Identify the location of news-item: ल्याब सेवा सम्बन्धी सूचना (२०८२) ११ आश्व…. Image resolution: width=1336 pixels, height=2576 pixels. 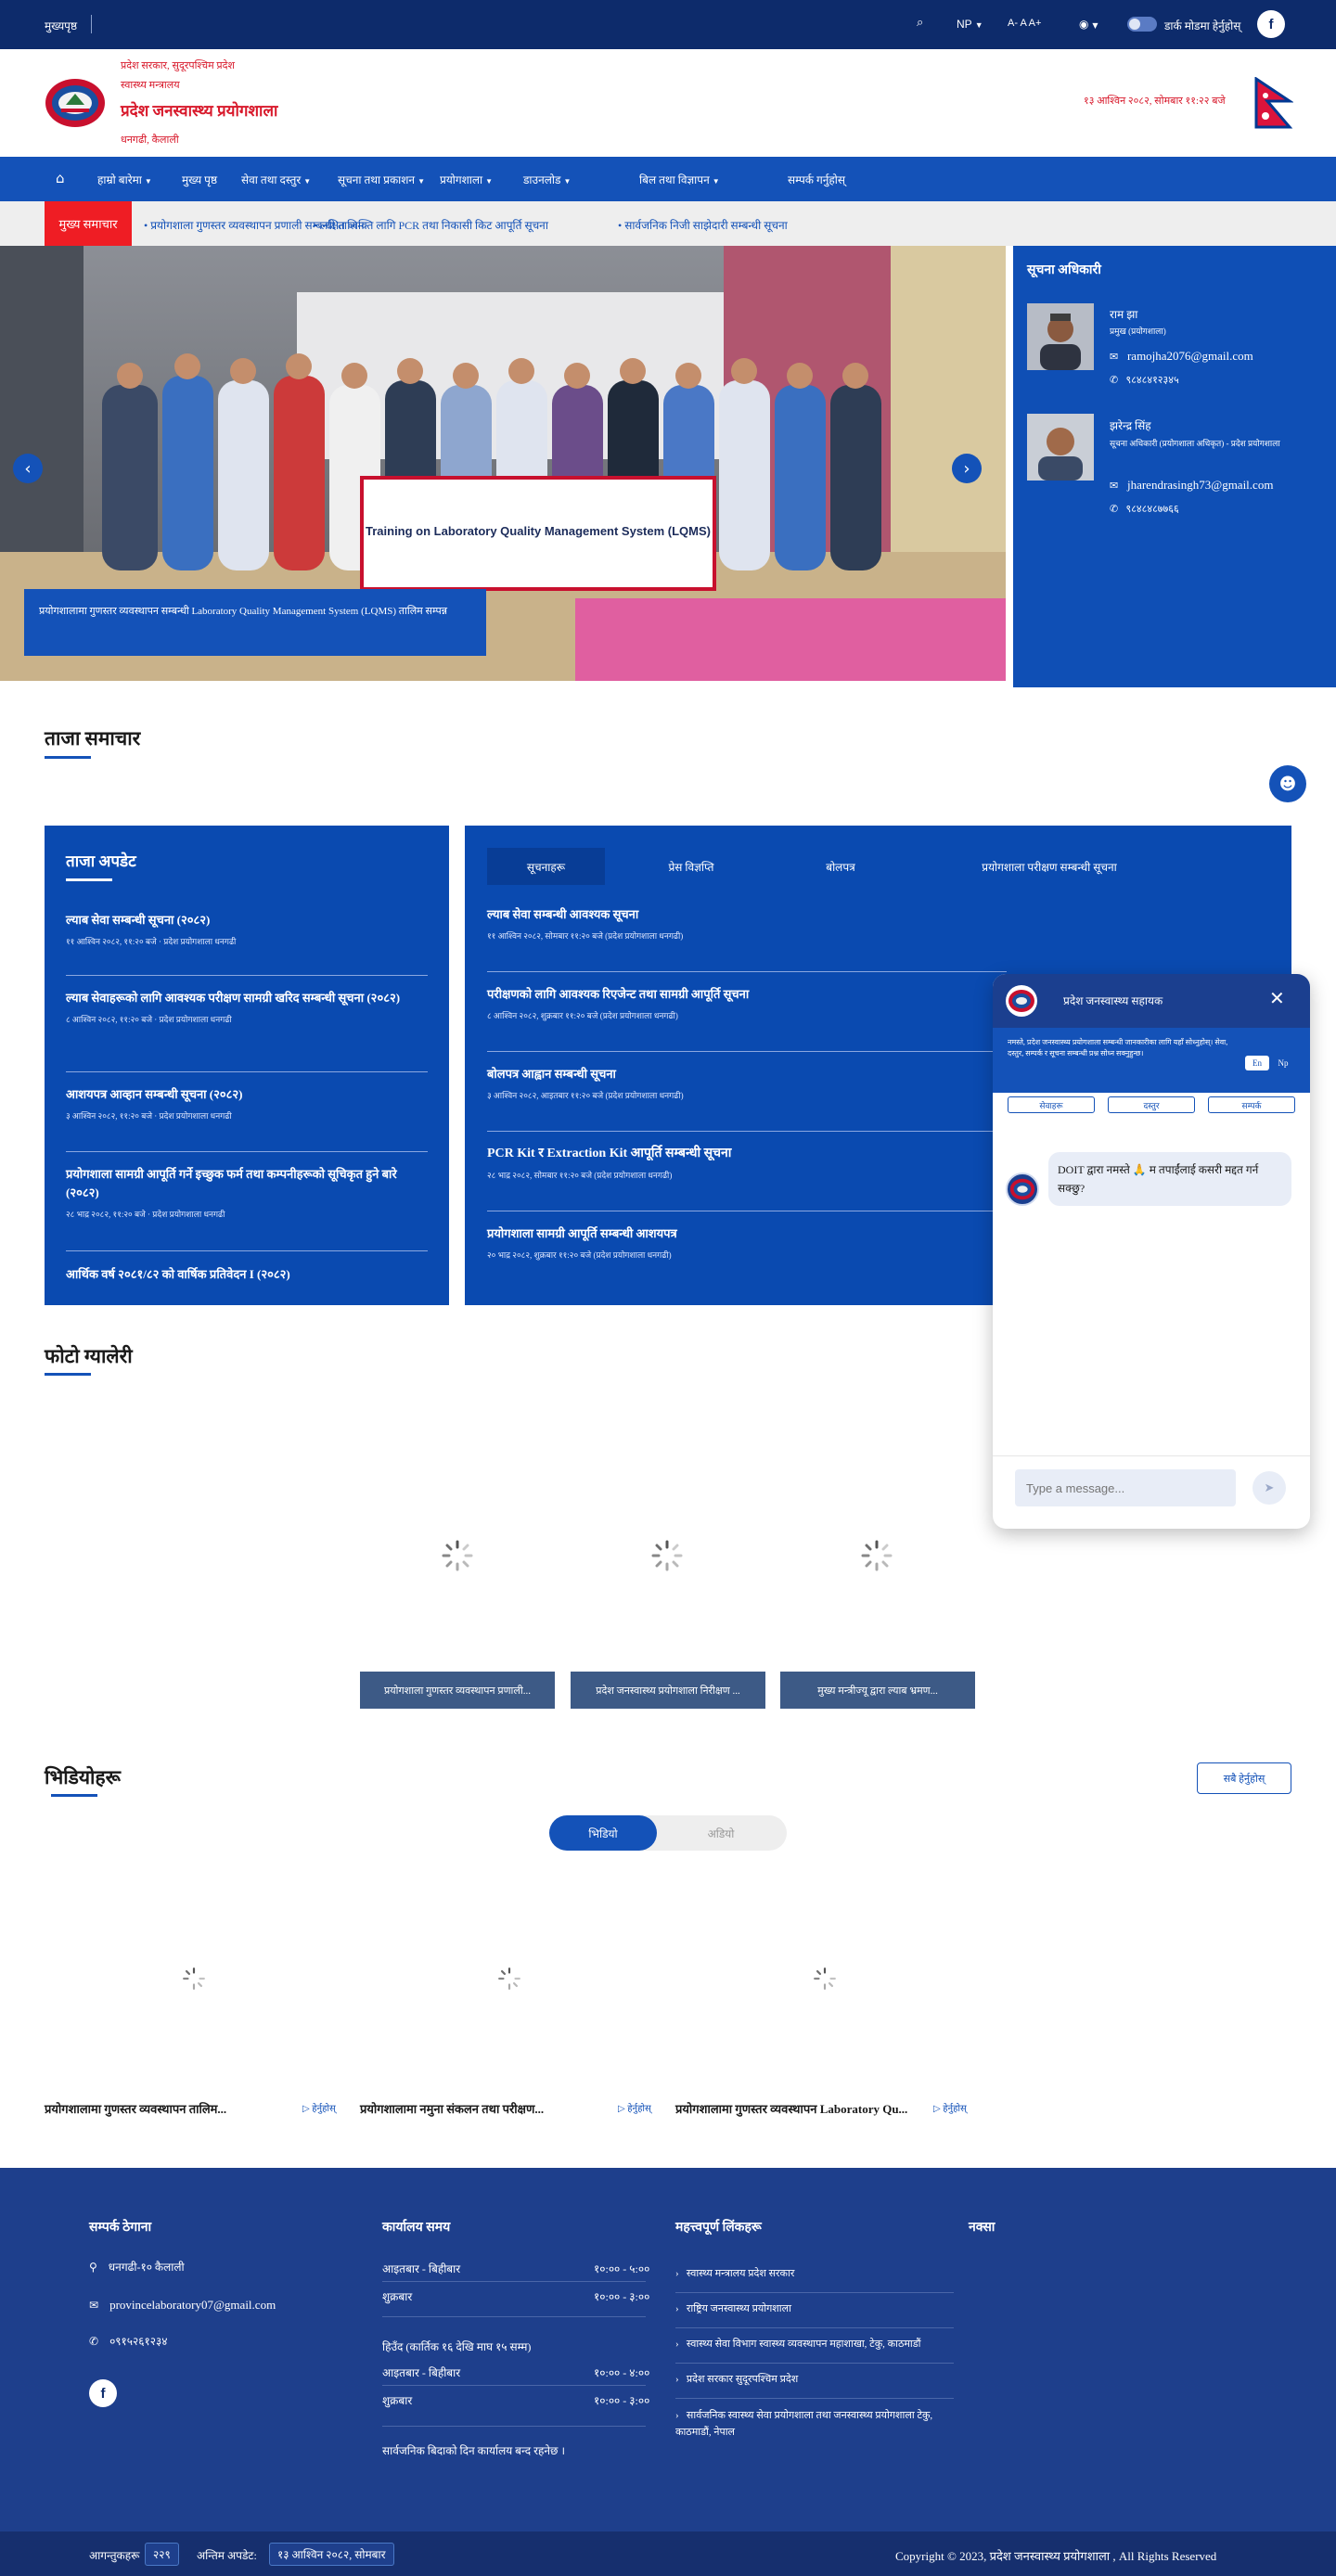
(247, 929).